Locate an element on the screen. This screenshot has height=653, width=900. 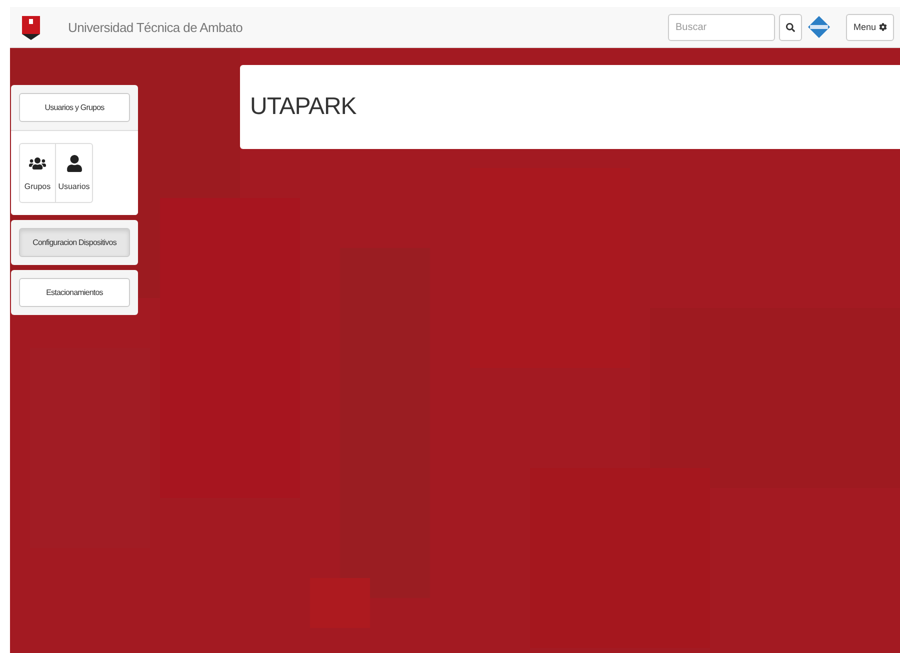
page-title: UTAPARK is located at coordinates (303, 107).